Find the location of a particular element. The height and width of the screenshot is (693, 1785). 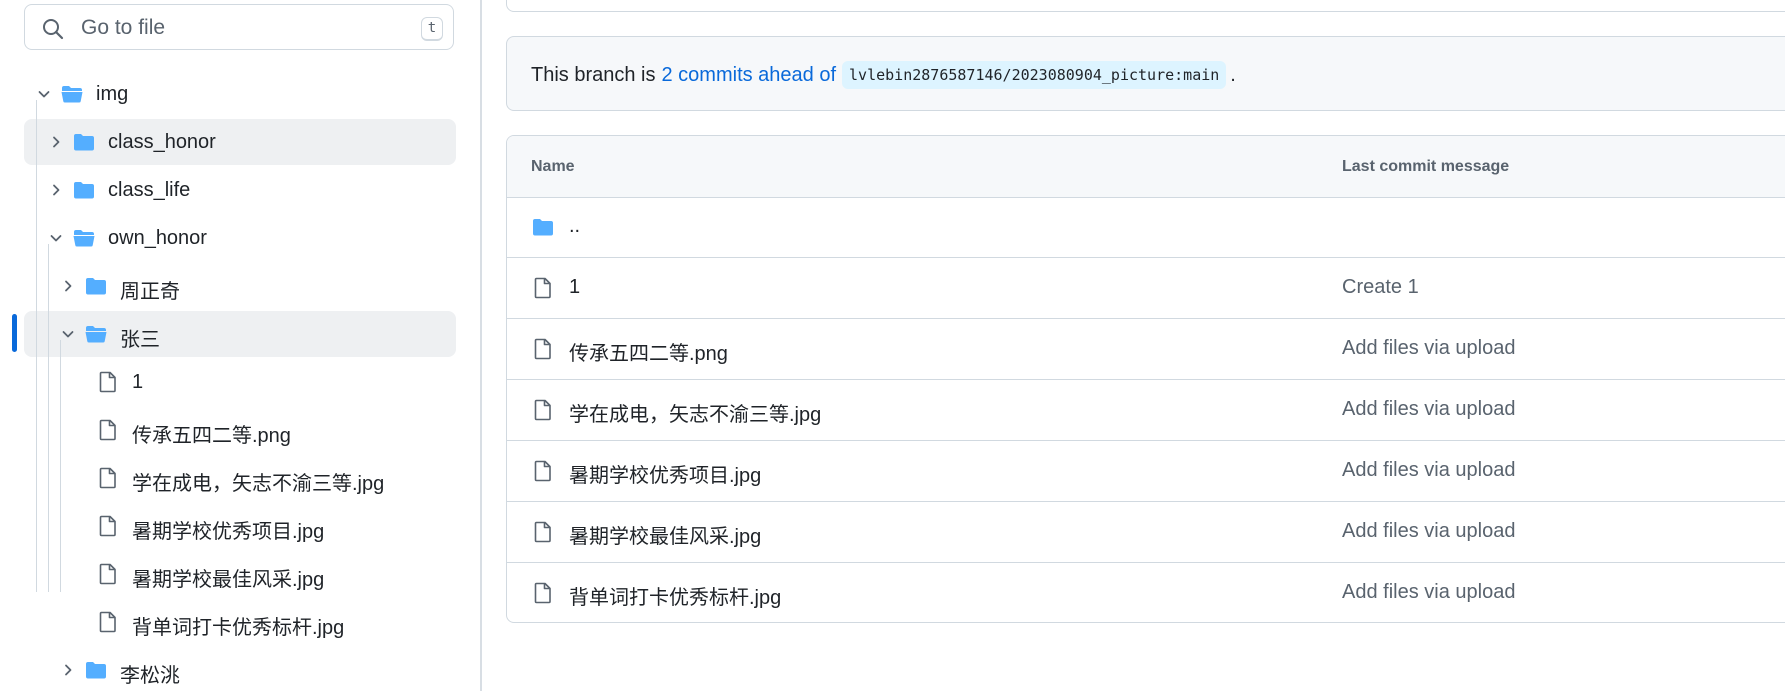

column-header-name: Name is located at coordinates (553, 166).